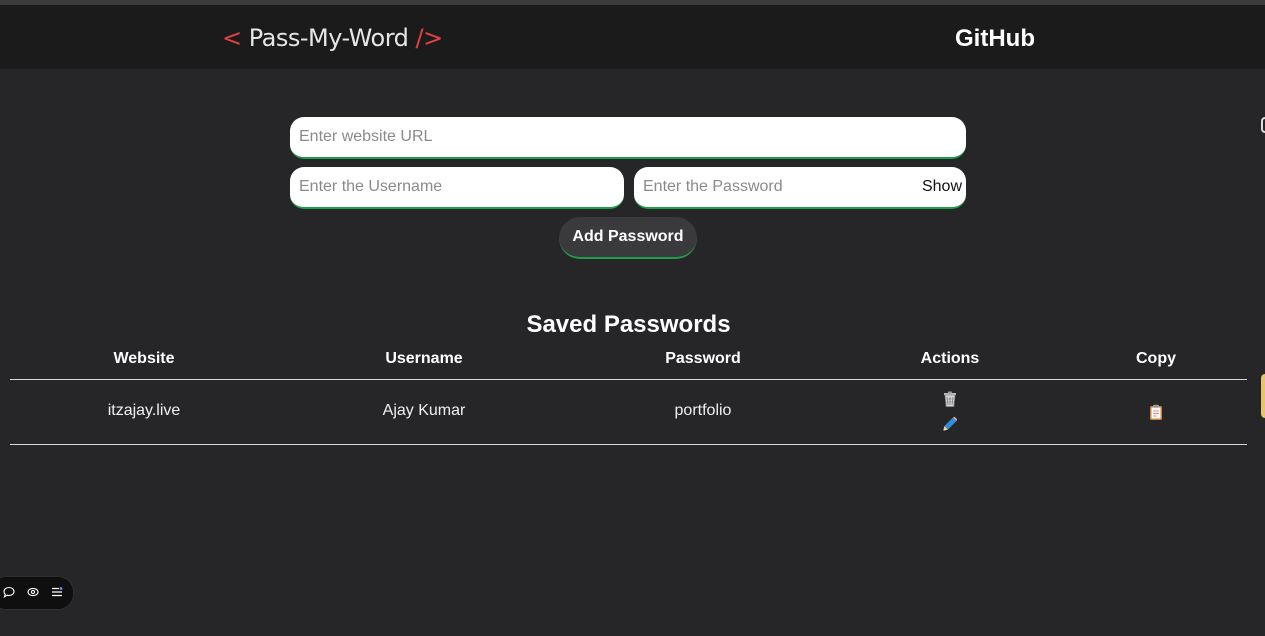  I want to click on cell-website: itzajay.live, so click(144, 410).